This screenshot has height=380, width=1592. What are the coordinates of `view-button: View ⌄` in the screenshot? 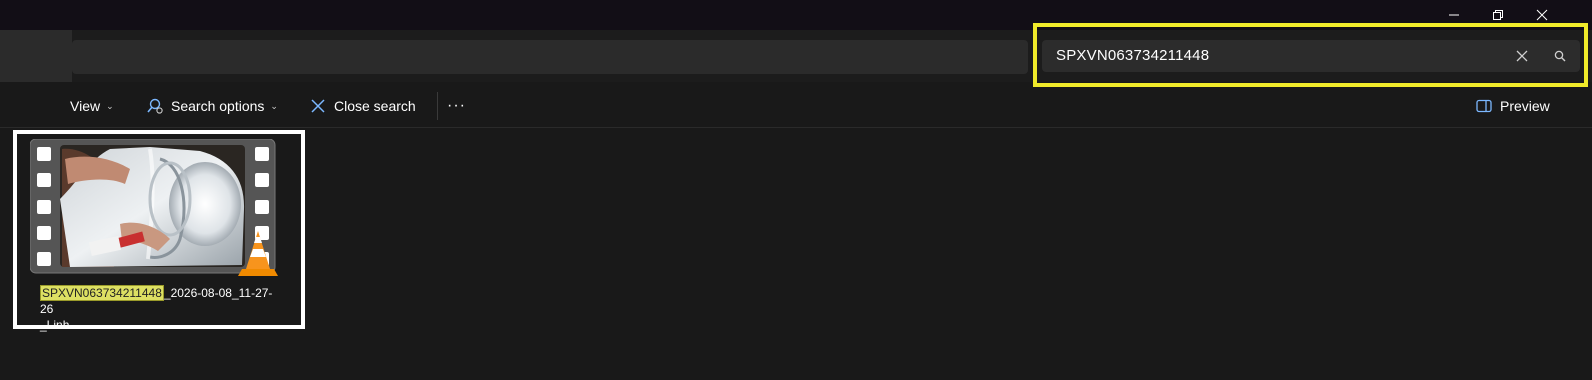 It's located at (92, 106).